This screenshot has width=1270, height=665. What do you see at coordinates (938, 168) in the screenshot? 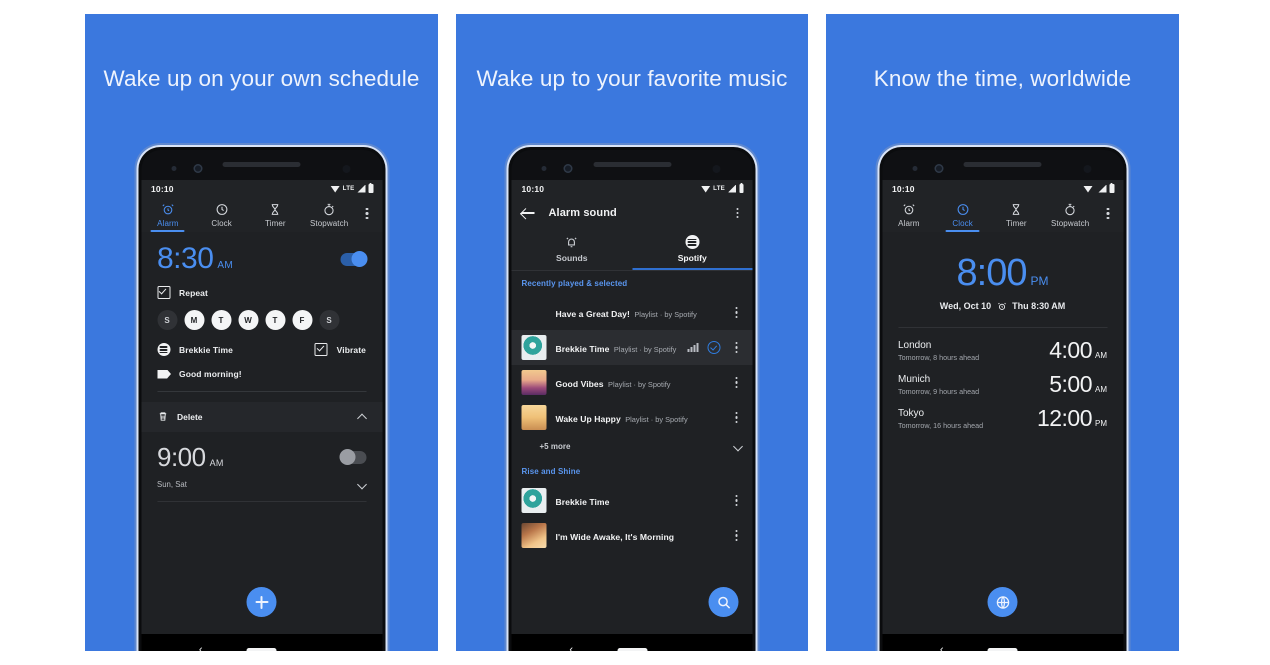
I see `front-camera-icon` at bounding box center [938, 168].